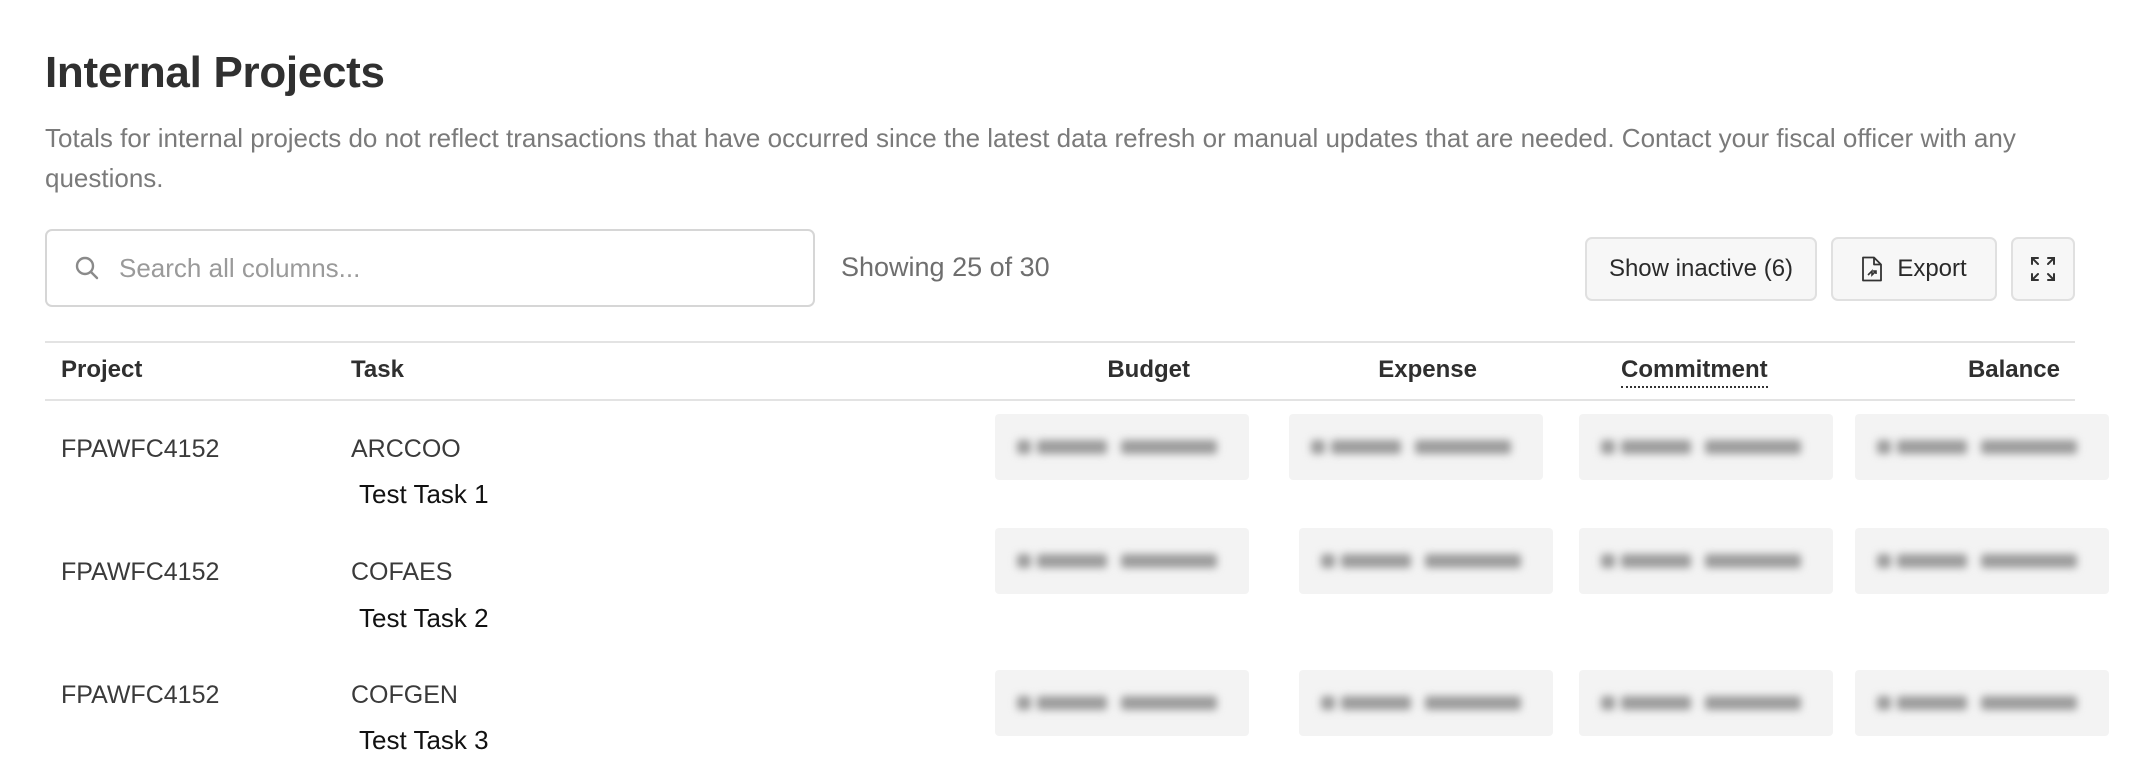 Image resolution: width=2144 pixels, height=782 pixels. What do you see at coordinates (406, 449) in the screenshot?
I see `task-cell: ARCCOO` at bounding box center [406, 449].